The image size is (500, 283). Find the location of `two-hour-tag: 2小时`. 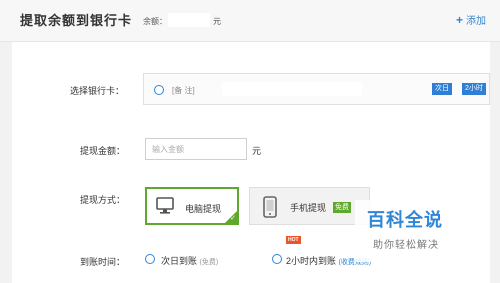

two-hour-tag: 2小时 is located at coordinates (474, 89).